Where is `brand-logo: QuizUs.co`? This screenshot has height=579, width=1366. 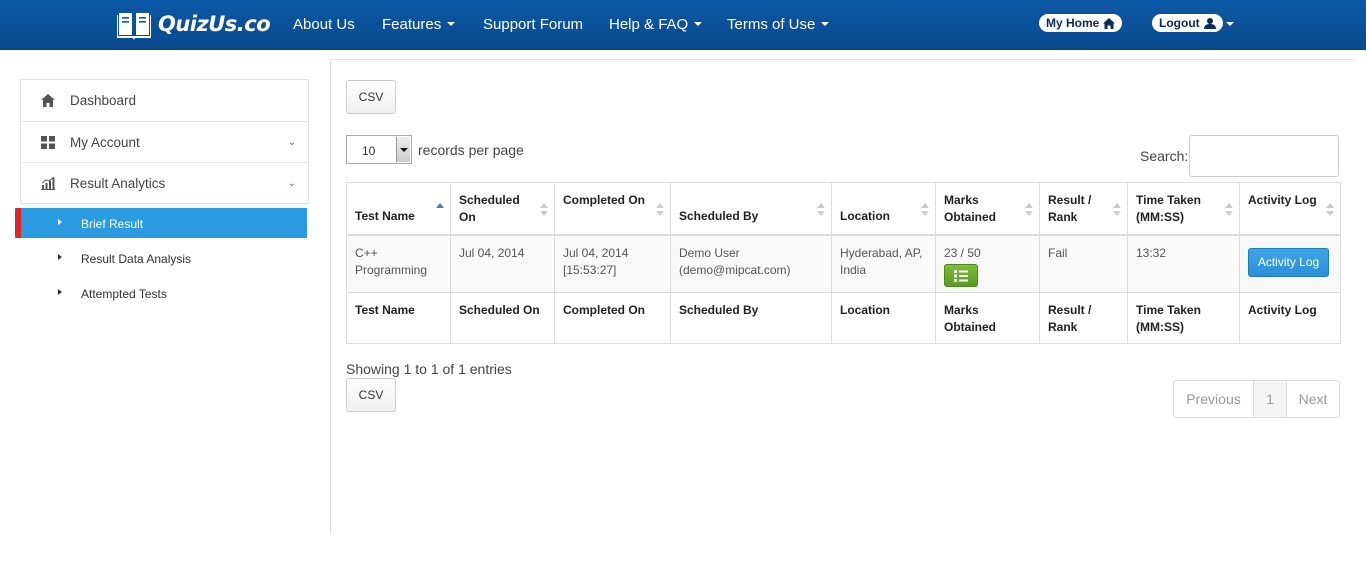
brand-logo: QuizUs.co is located at coordinates (193, 24).